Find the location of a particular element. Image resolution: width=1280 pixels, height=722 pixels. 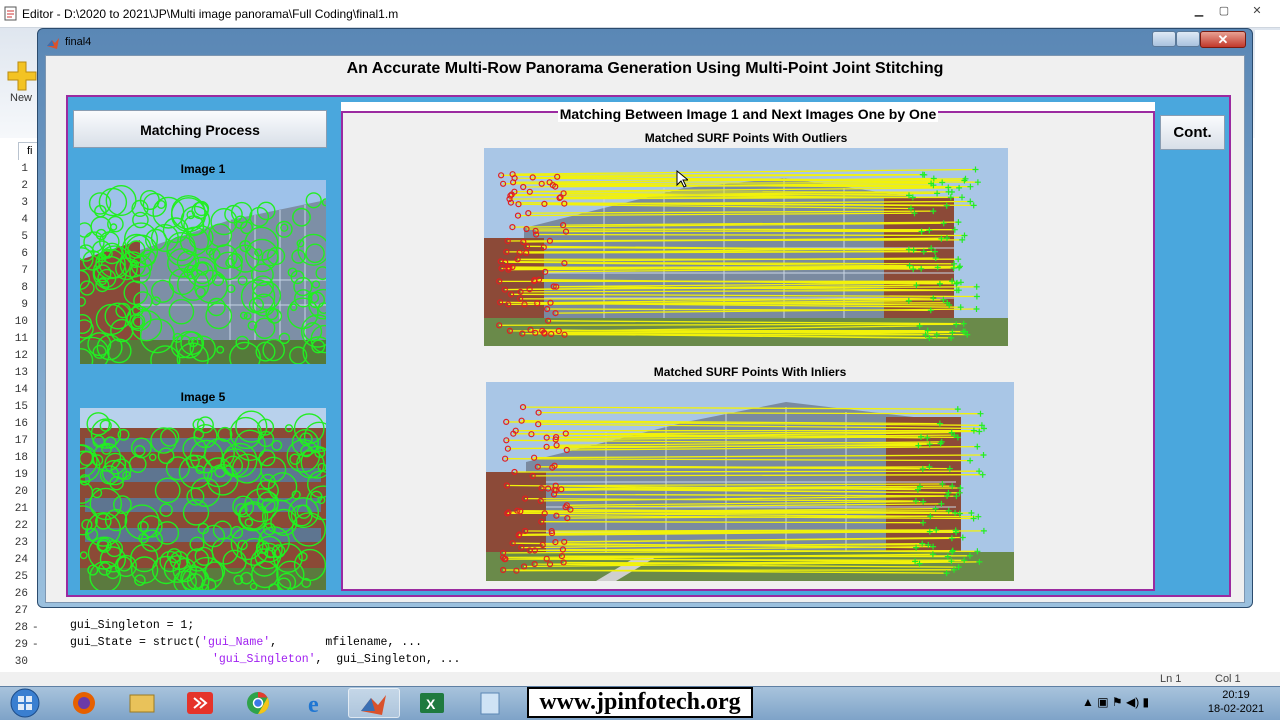

svg-text: X is located at coordinates (431, 704).